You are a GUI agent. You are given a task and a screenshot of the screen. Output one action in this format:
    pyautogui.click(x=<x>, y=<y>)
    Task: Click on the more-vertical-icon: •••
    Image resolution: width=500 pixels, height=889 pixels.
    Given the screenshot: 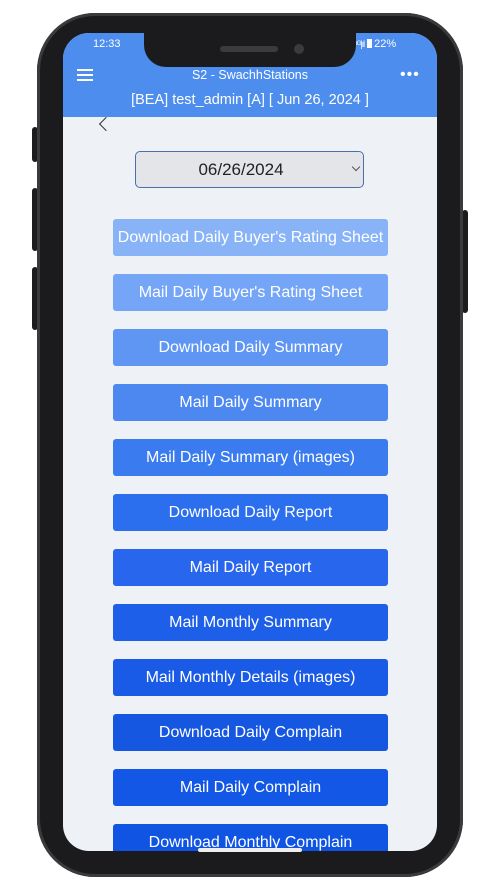 What is the action you would take?
    pyautogui.click(x=410, y=75)
    